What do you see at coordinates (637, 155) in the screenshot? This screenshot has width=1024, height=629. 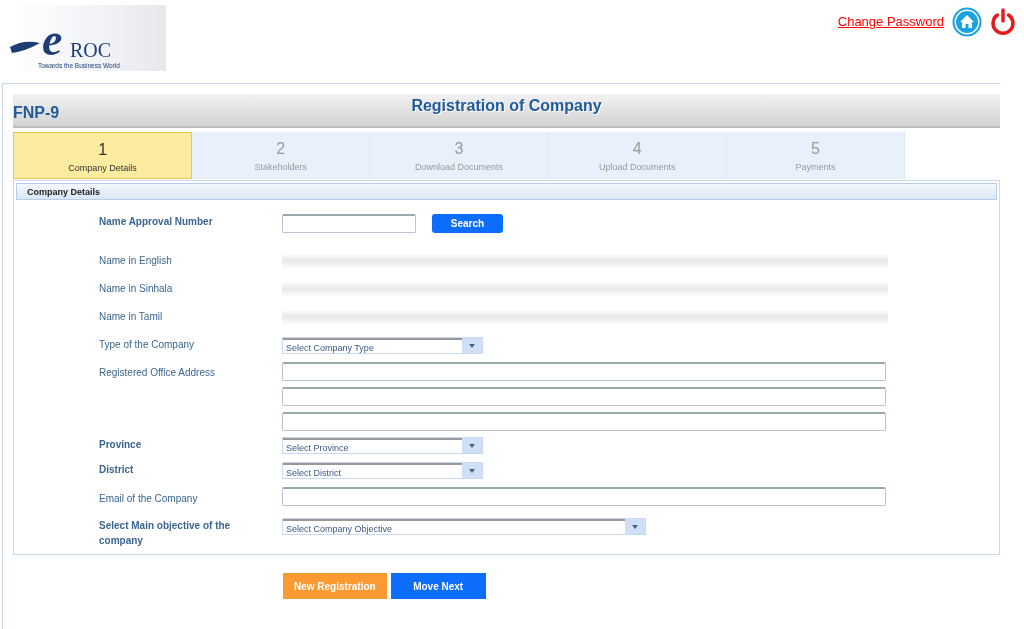 I see `step-tab: 4 Upload Documents` at bounding box center [637, 155].